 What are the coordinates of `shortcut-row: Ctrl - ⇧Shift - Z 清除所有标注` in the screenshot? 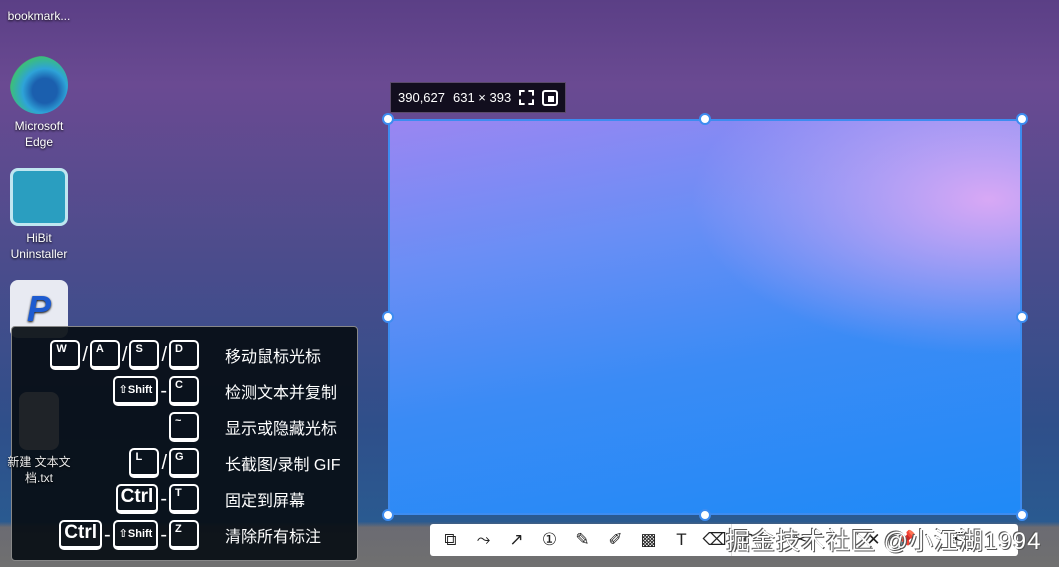 It's located at (184, 535).